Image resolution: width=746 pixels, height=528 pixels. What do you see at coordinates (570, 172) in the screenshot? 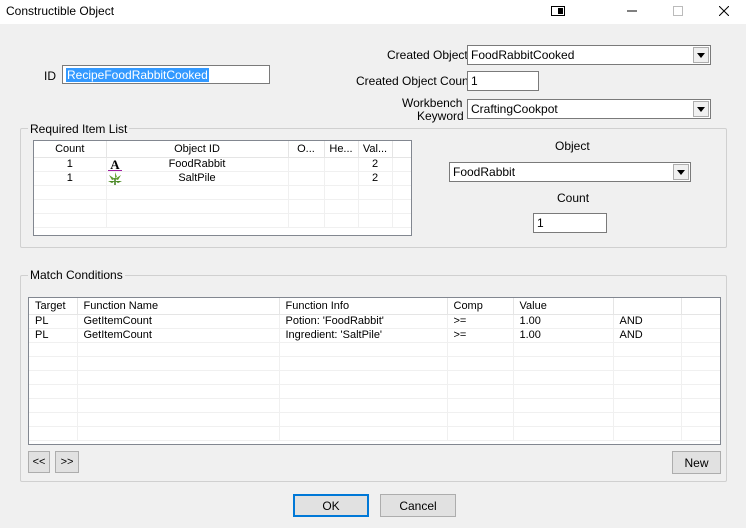
I see `object-dropdown: FoodRabbit` at bounding box center [570, 172].